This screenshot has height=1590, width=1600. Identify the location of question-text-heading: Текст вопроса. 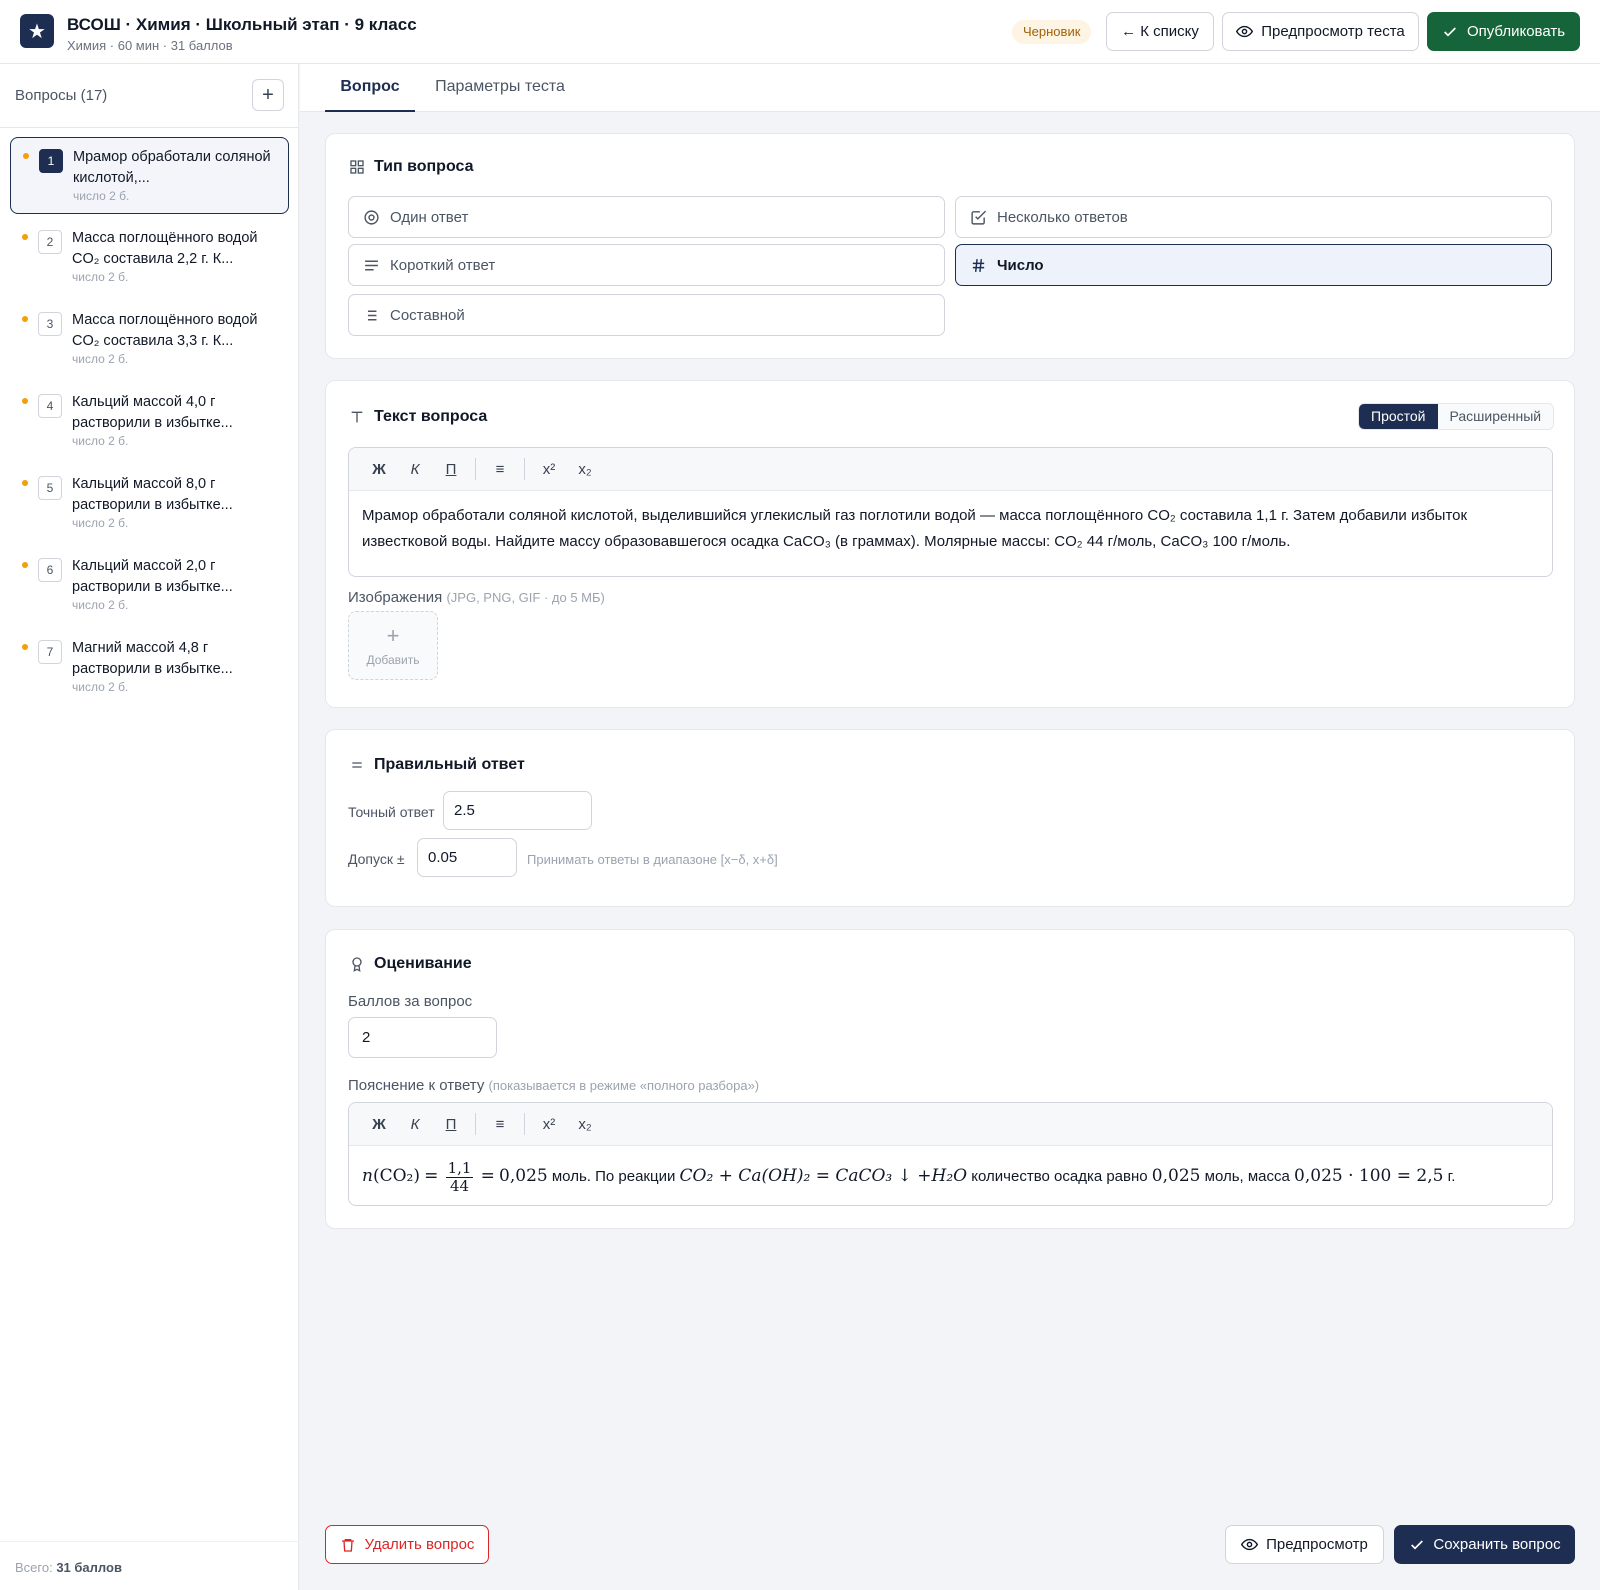
(431, 416).